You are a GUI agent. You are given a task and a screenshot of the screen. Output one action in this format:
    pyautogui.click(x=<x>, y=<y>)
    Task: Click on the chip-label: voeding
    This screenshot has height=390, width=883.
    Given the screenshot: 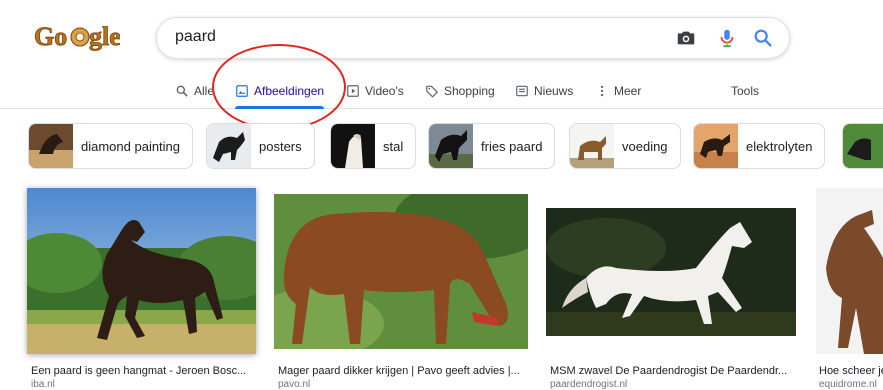 What is the action you would take?
    pyautogui.click(x=645, y=146)
    